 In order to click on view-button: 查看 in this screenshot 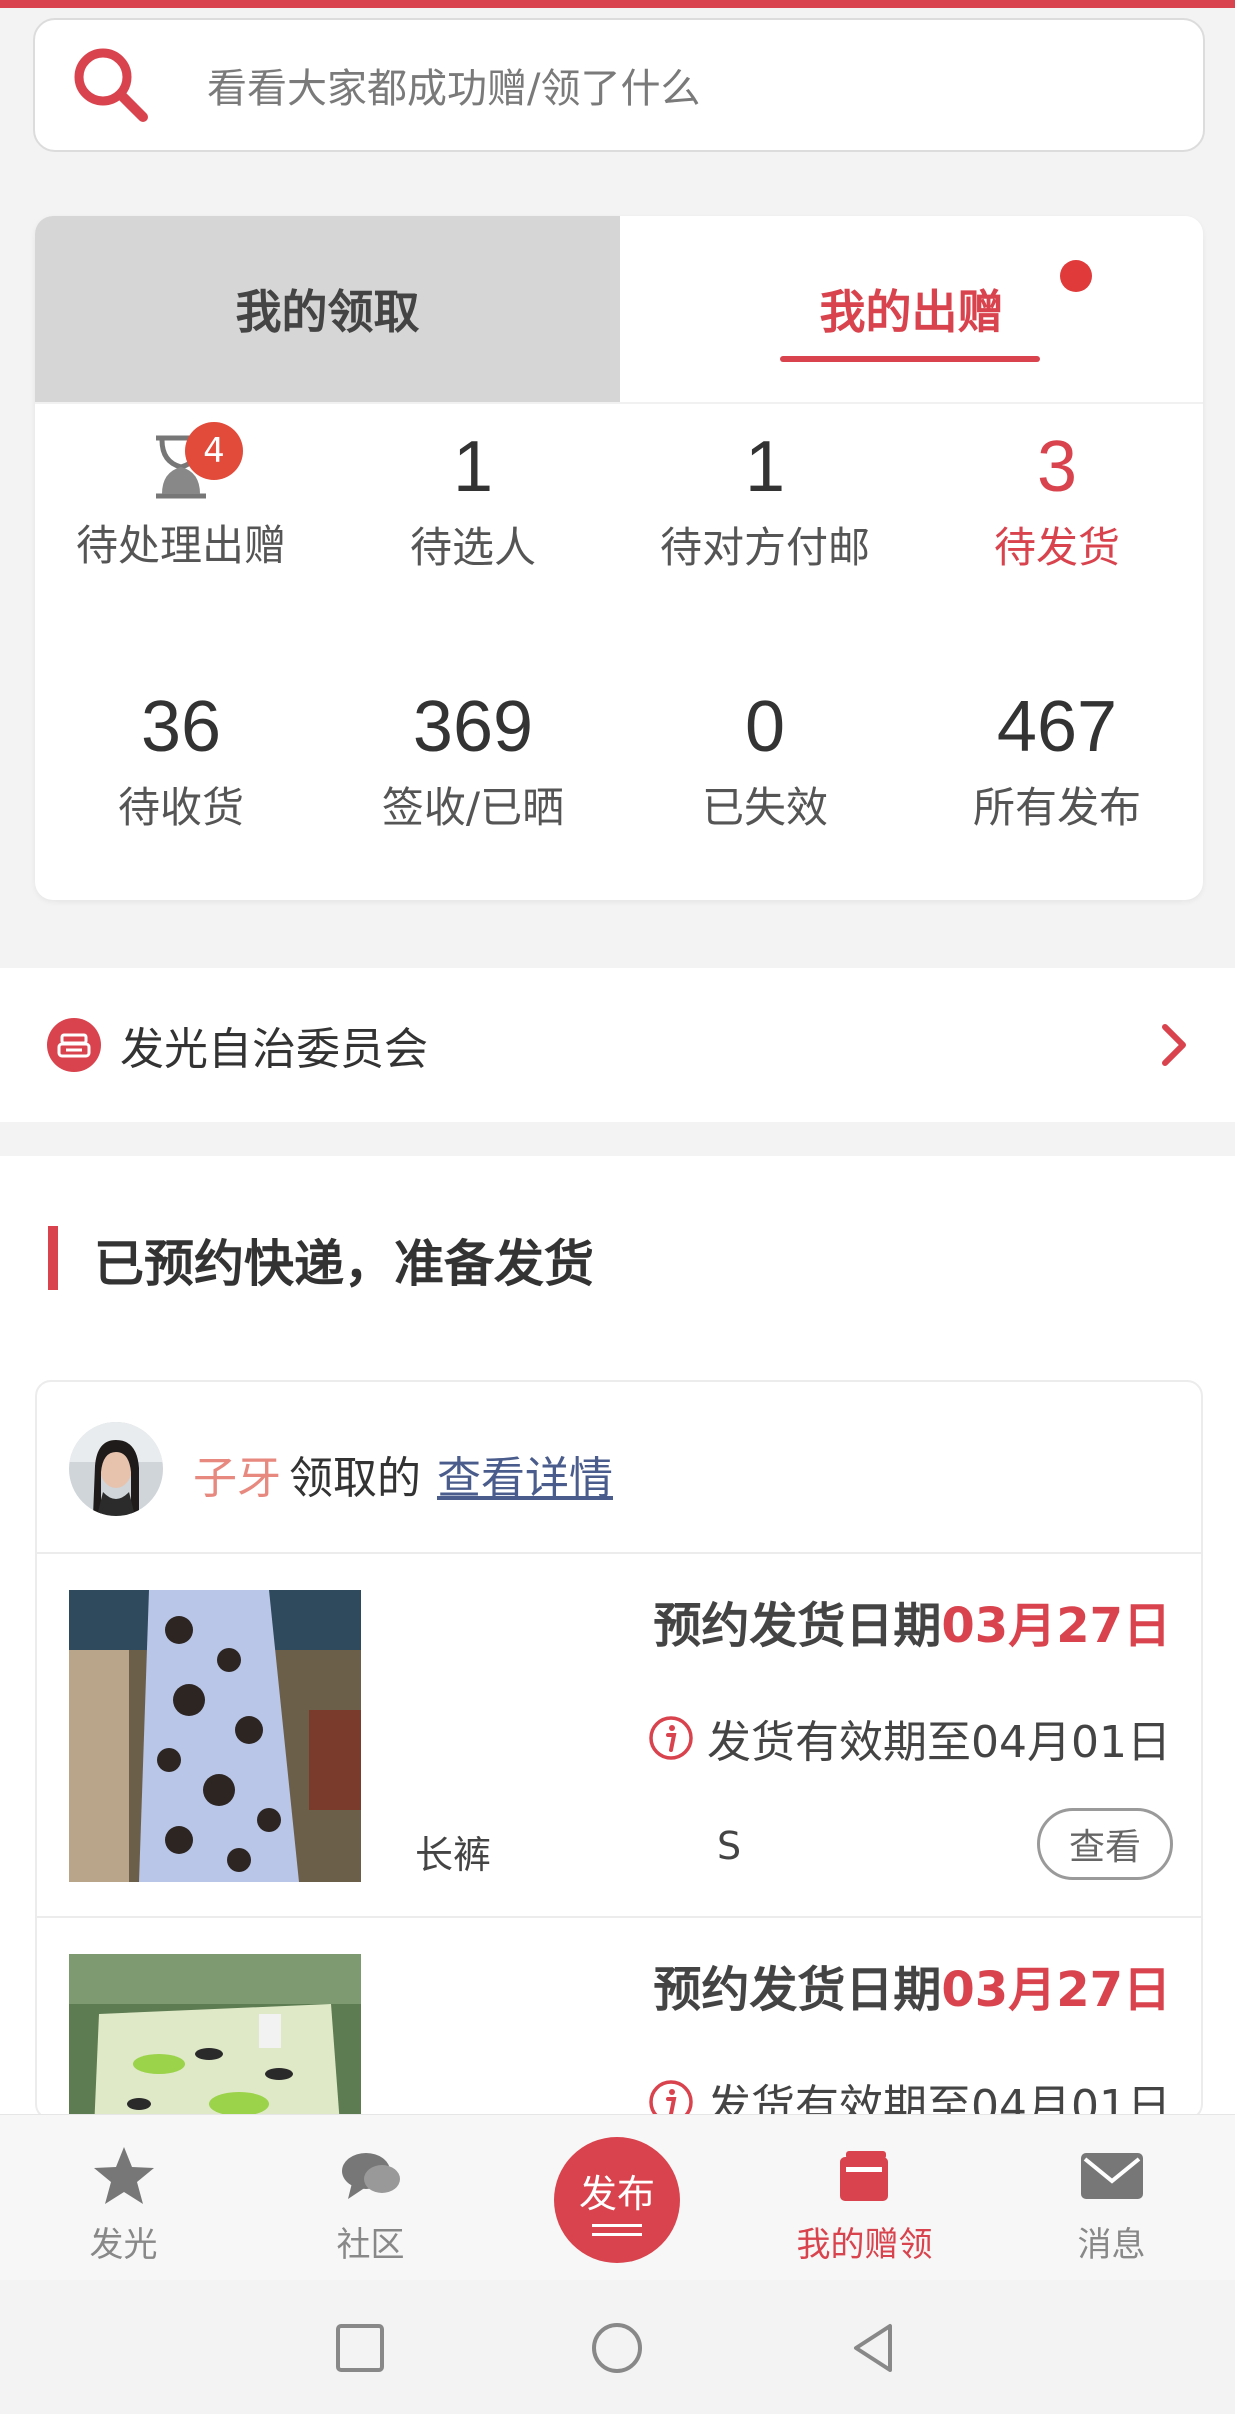, I will do `click(1105, 1844)`.